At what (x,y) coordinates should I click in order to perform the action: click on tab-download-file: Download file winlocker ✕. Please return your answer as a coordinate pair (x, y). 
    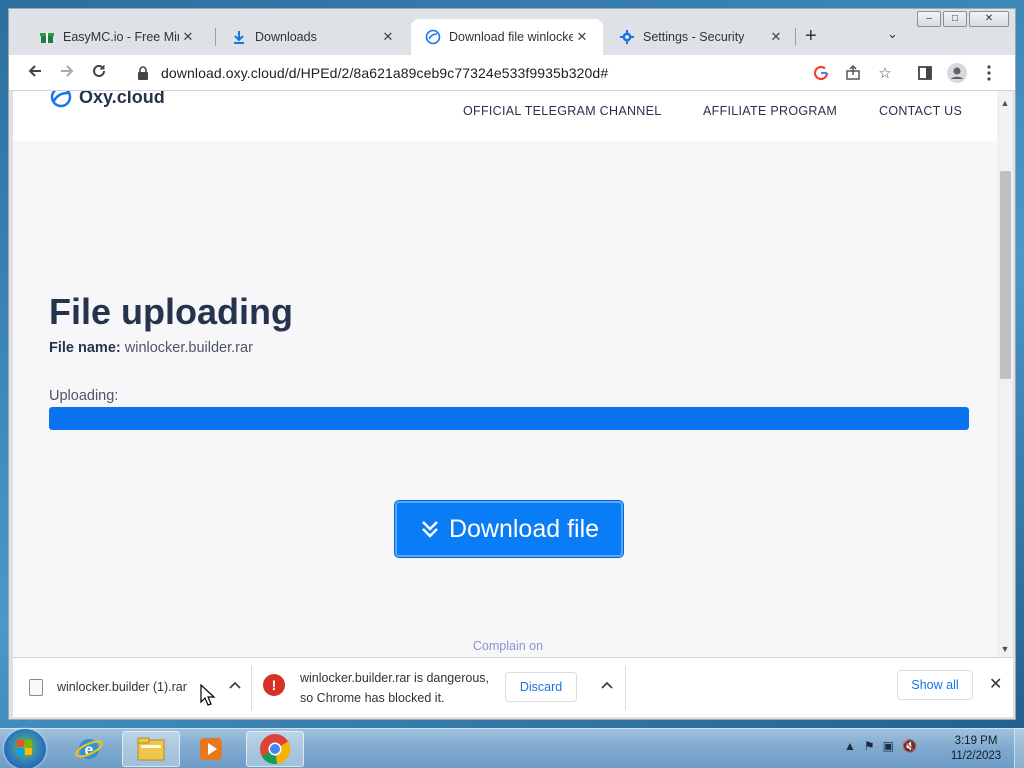
    Looking at the image, I should click on (507, 37).